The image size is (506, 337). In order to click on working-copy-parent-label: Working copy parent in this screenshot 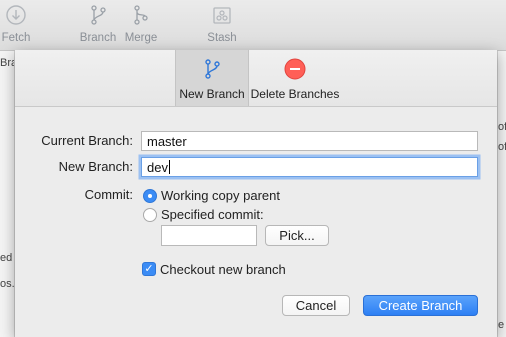, I will do `click(220, 195)`.